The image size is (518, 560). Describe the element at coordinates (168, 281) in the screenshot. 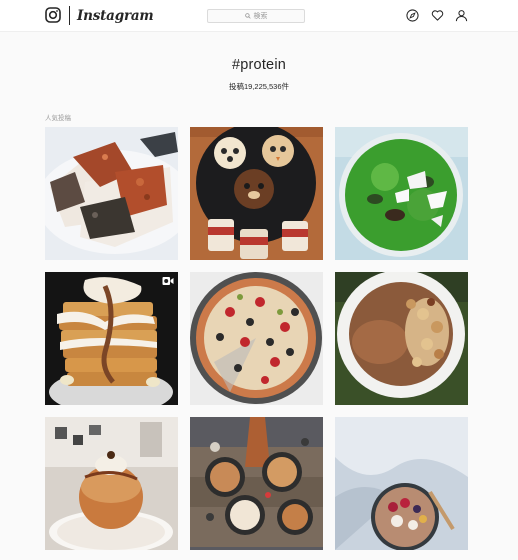

I see `video-camera-icon` at that location.